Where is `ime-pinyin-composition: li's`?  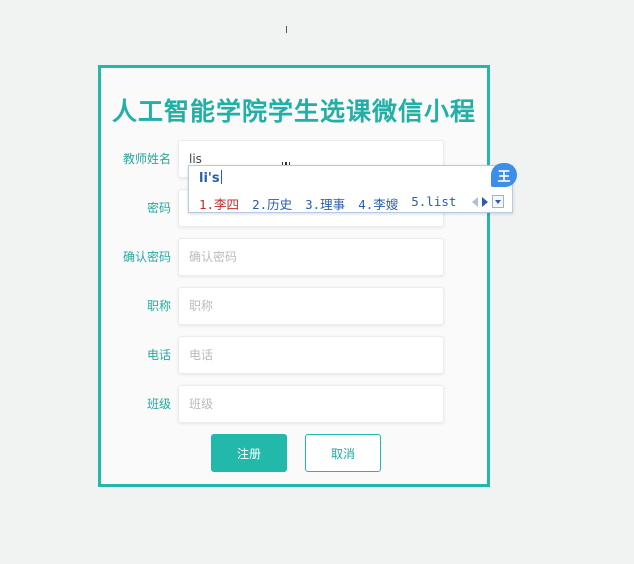 ime-pinyin-composition: li's is located at coordinates (210, 178).